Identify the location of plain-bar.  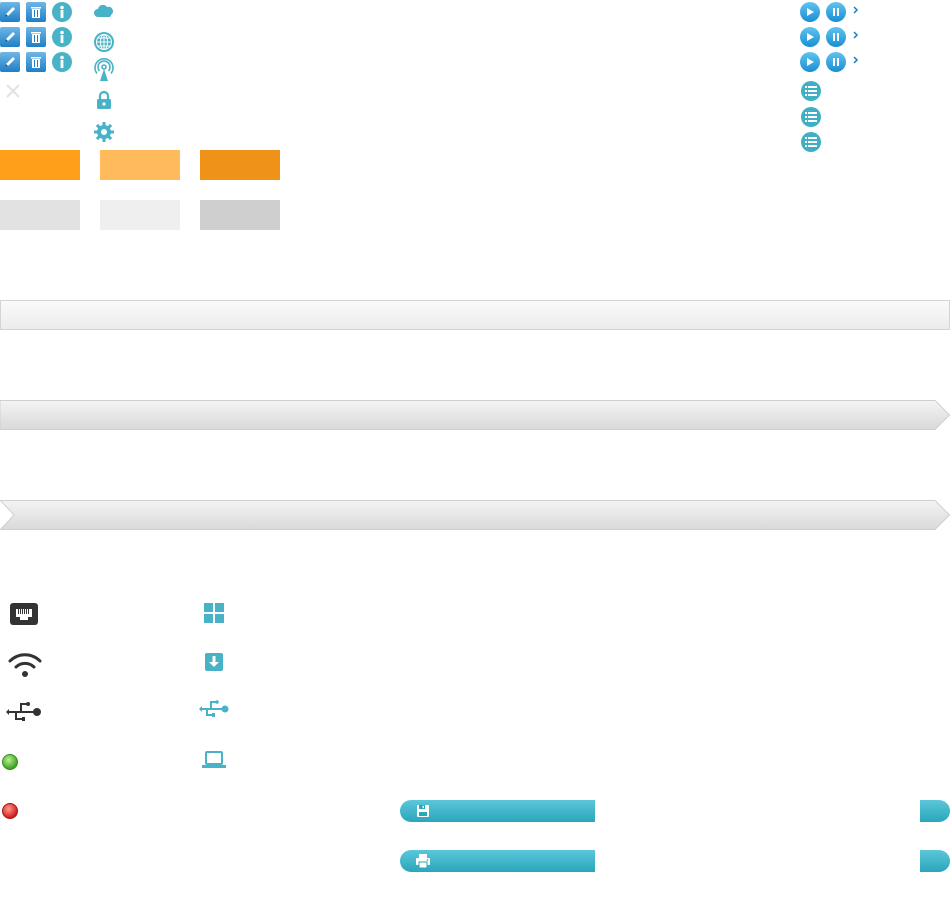
(475, 315).